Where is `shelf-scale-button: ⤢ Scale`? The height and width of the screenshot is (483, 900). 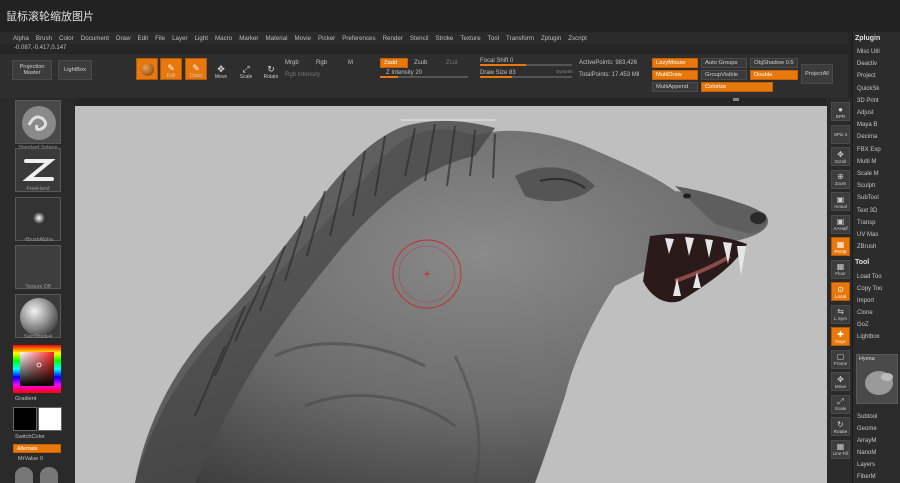 shelf-scale-button: ⤢ Scale is located at coordinates (840, 404).